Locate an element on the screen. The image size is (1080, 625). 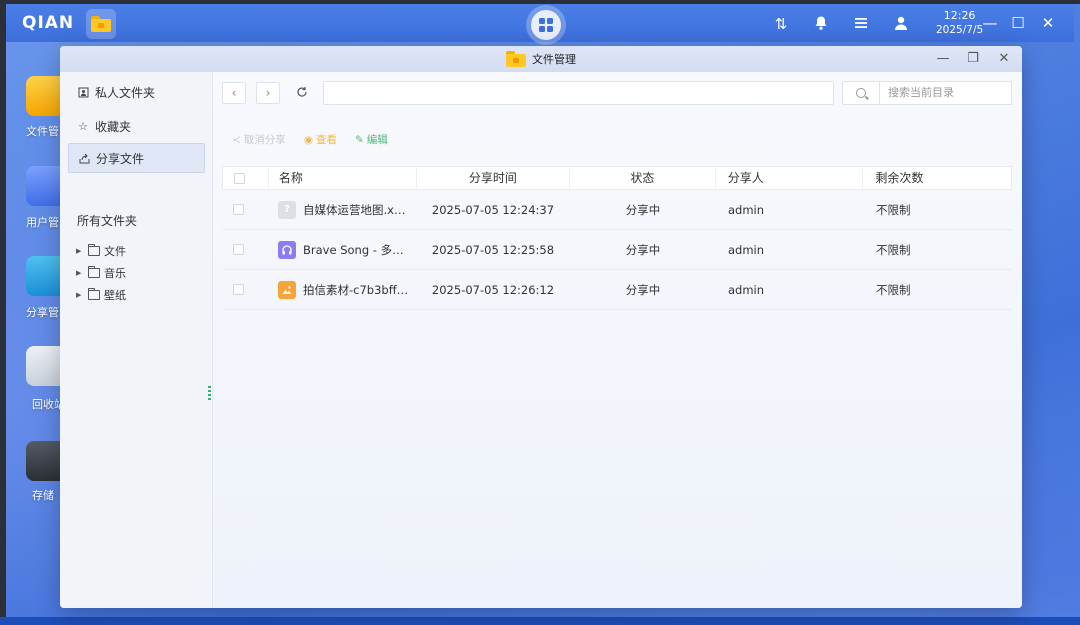
header-sharer: 分享人 is located at coordinates (790, 178).